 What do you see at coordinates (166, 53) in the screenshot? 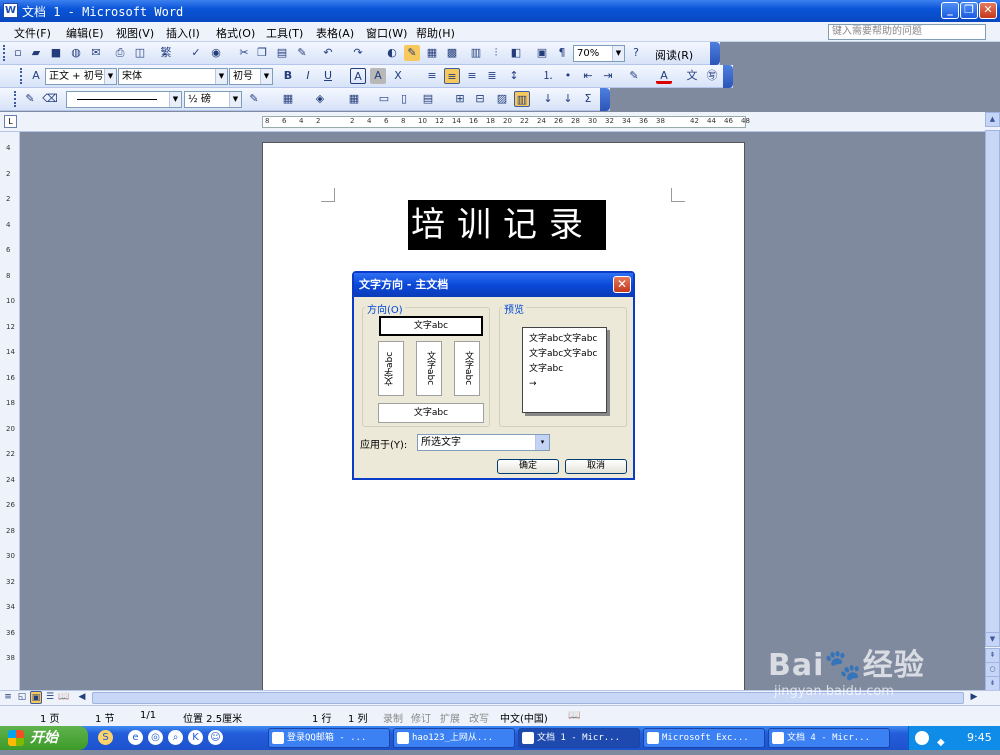
I see `traditional-chinese-icon: 繁` at bounding box center [166, 53].